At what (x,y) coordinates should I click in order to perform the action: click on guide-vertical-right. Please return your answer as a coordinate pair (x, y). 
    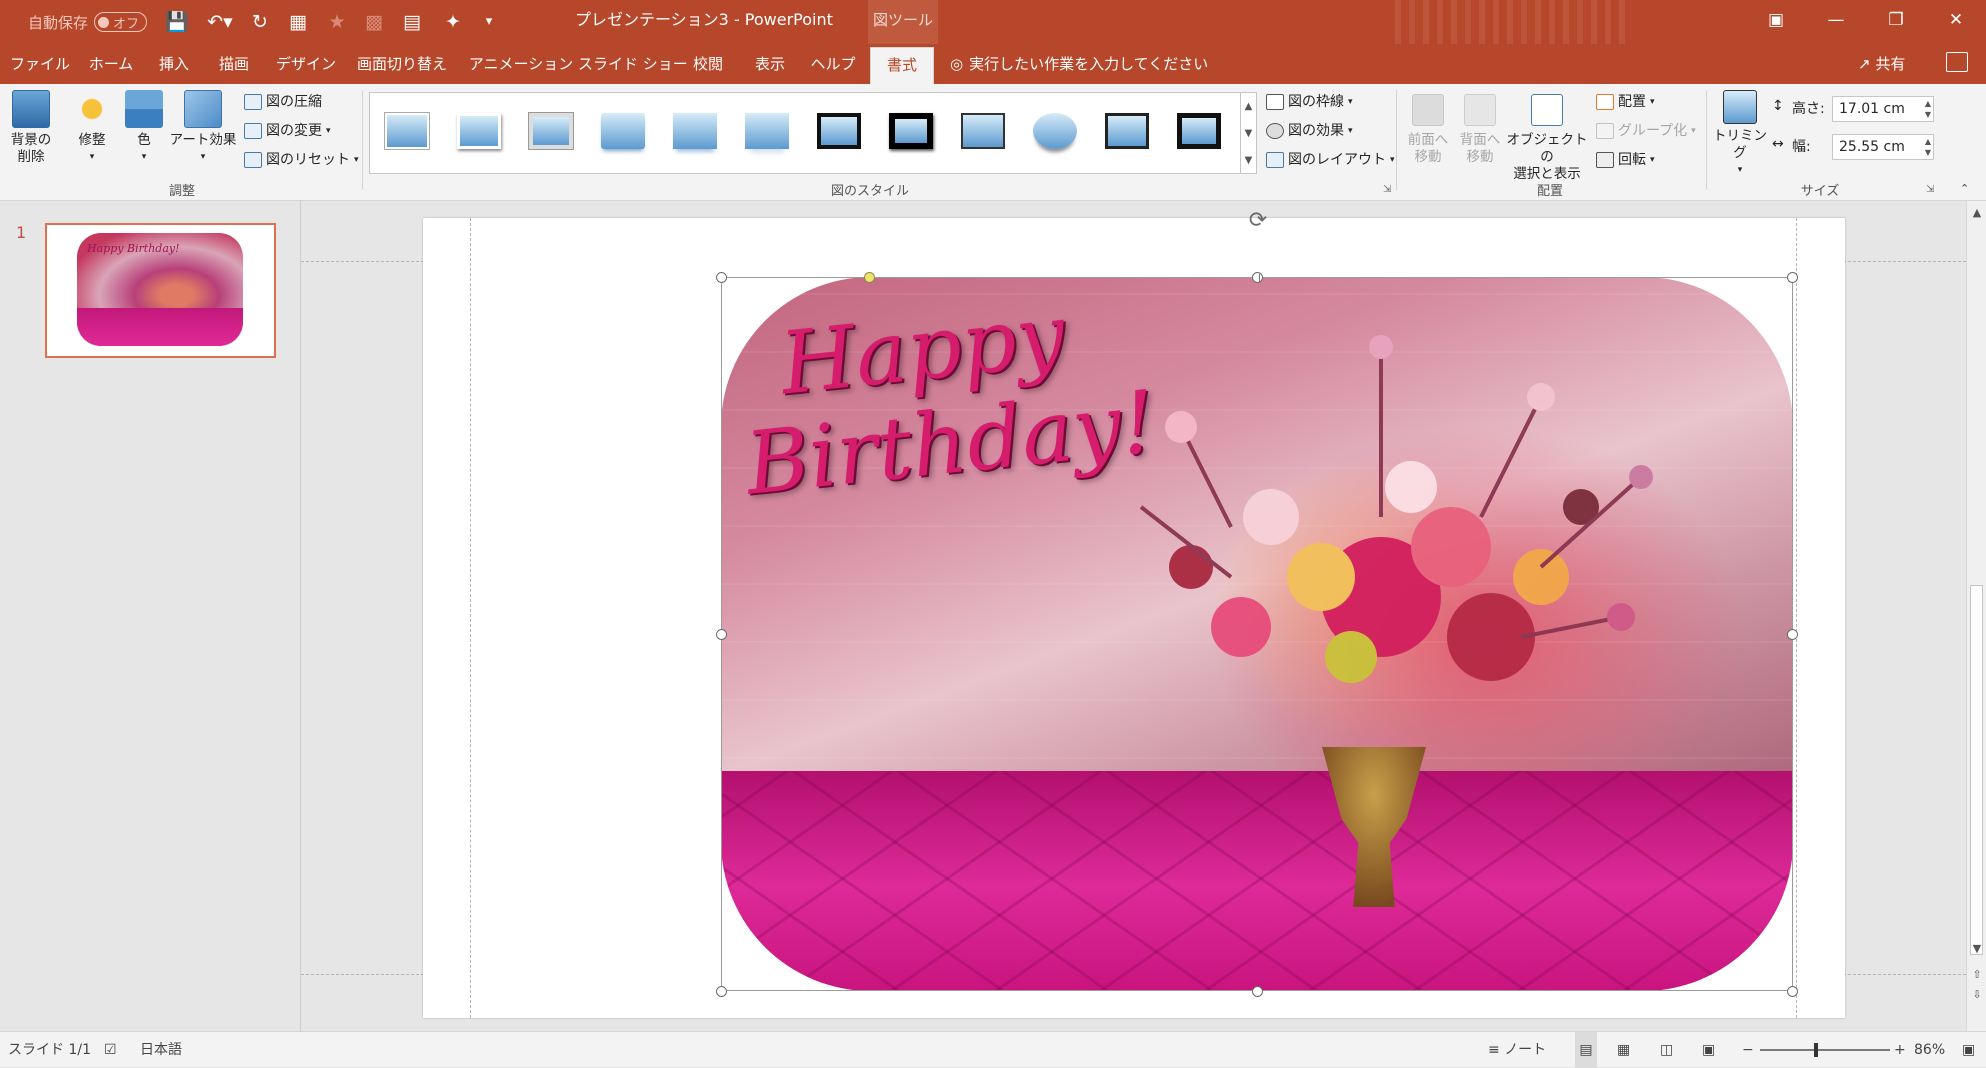
    Looking at the image, I should click on (1796, 618).